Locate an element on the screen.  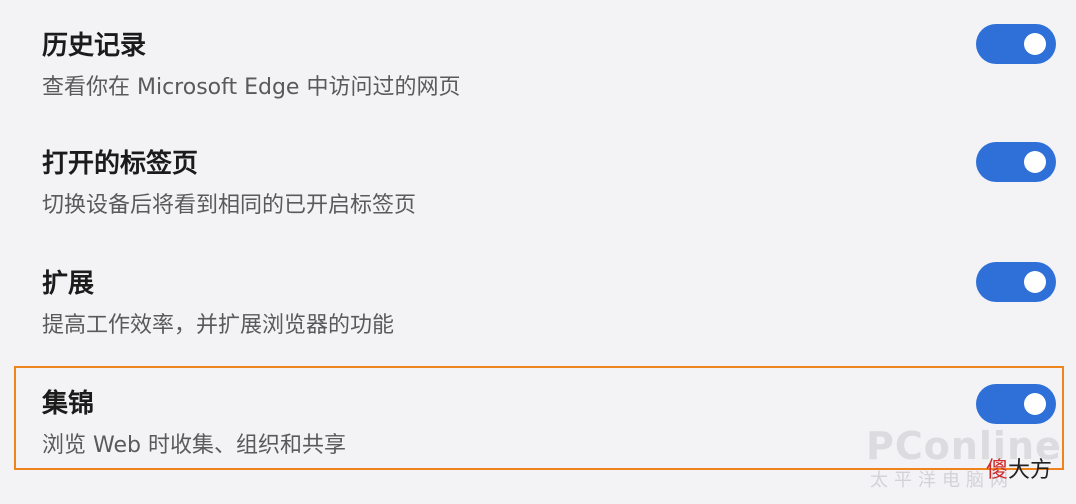
watermark-author-first: 傻 is located at coordinates (997, 470).